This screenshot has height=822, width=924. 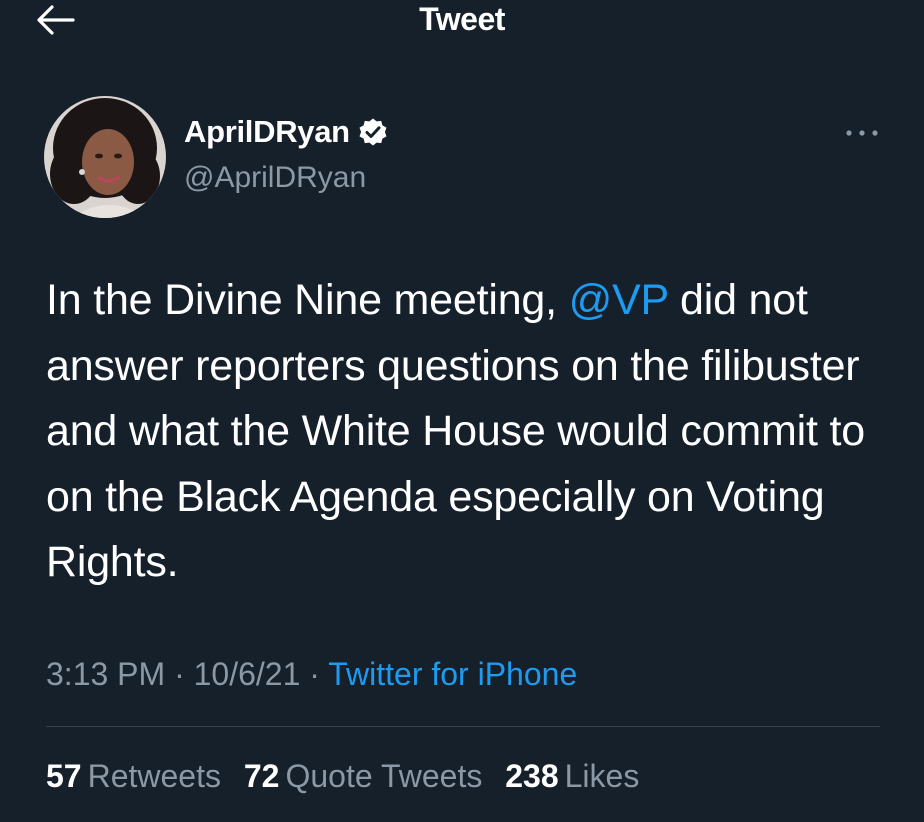 I want to click on tweet-source-link: Twitter for iPhone, so click(x=452, y=674).